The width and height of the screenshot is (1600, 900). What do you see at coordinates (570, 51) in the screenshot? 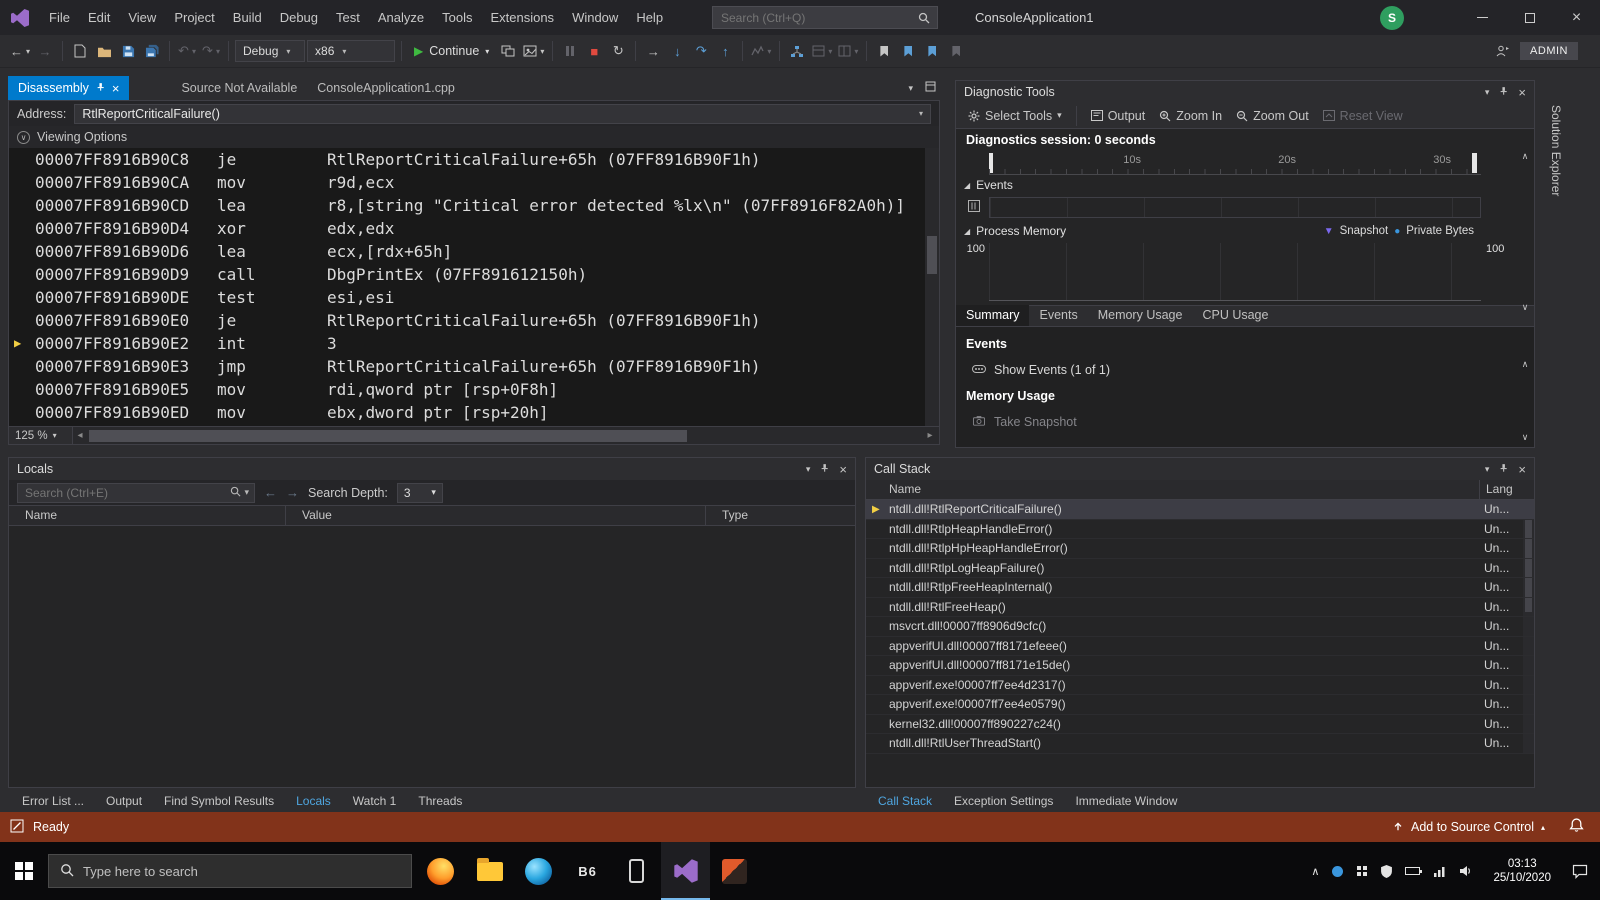
I see `break-all-button` at bounding box center [570, 51].